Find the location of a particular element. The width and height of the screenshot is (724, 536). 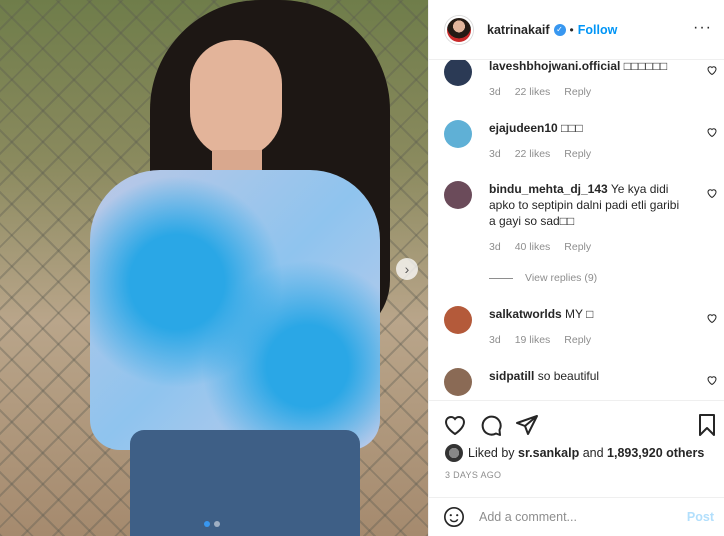

photo-jeans is located at coordinates (245, 483).